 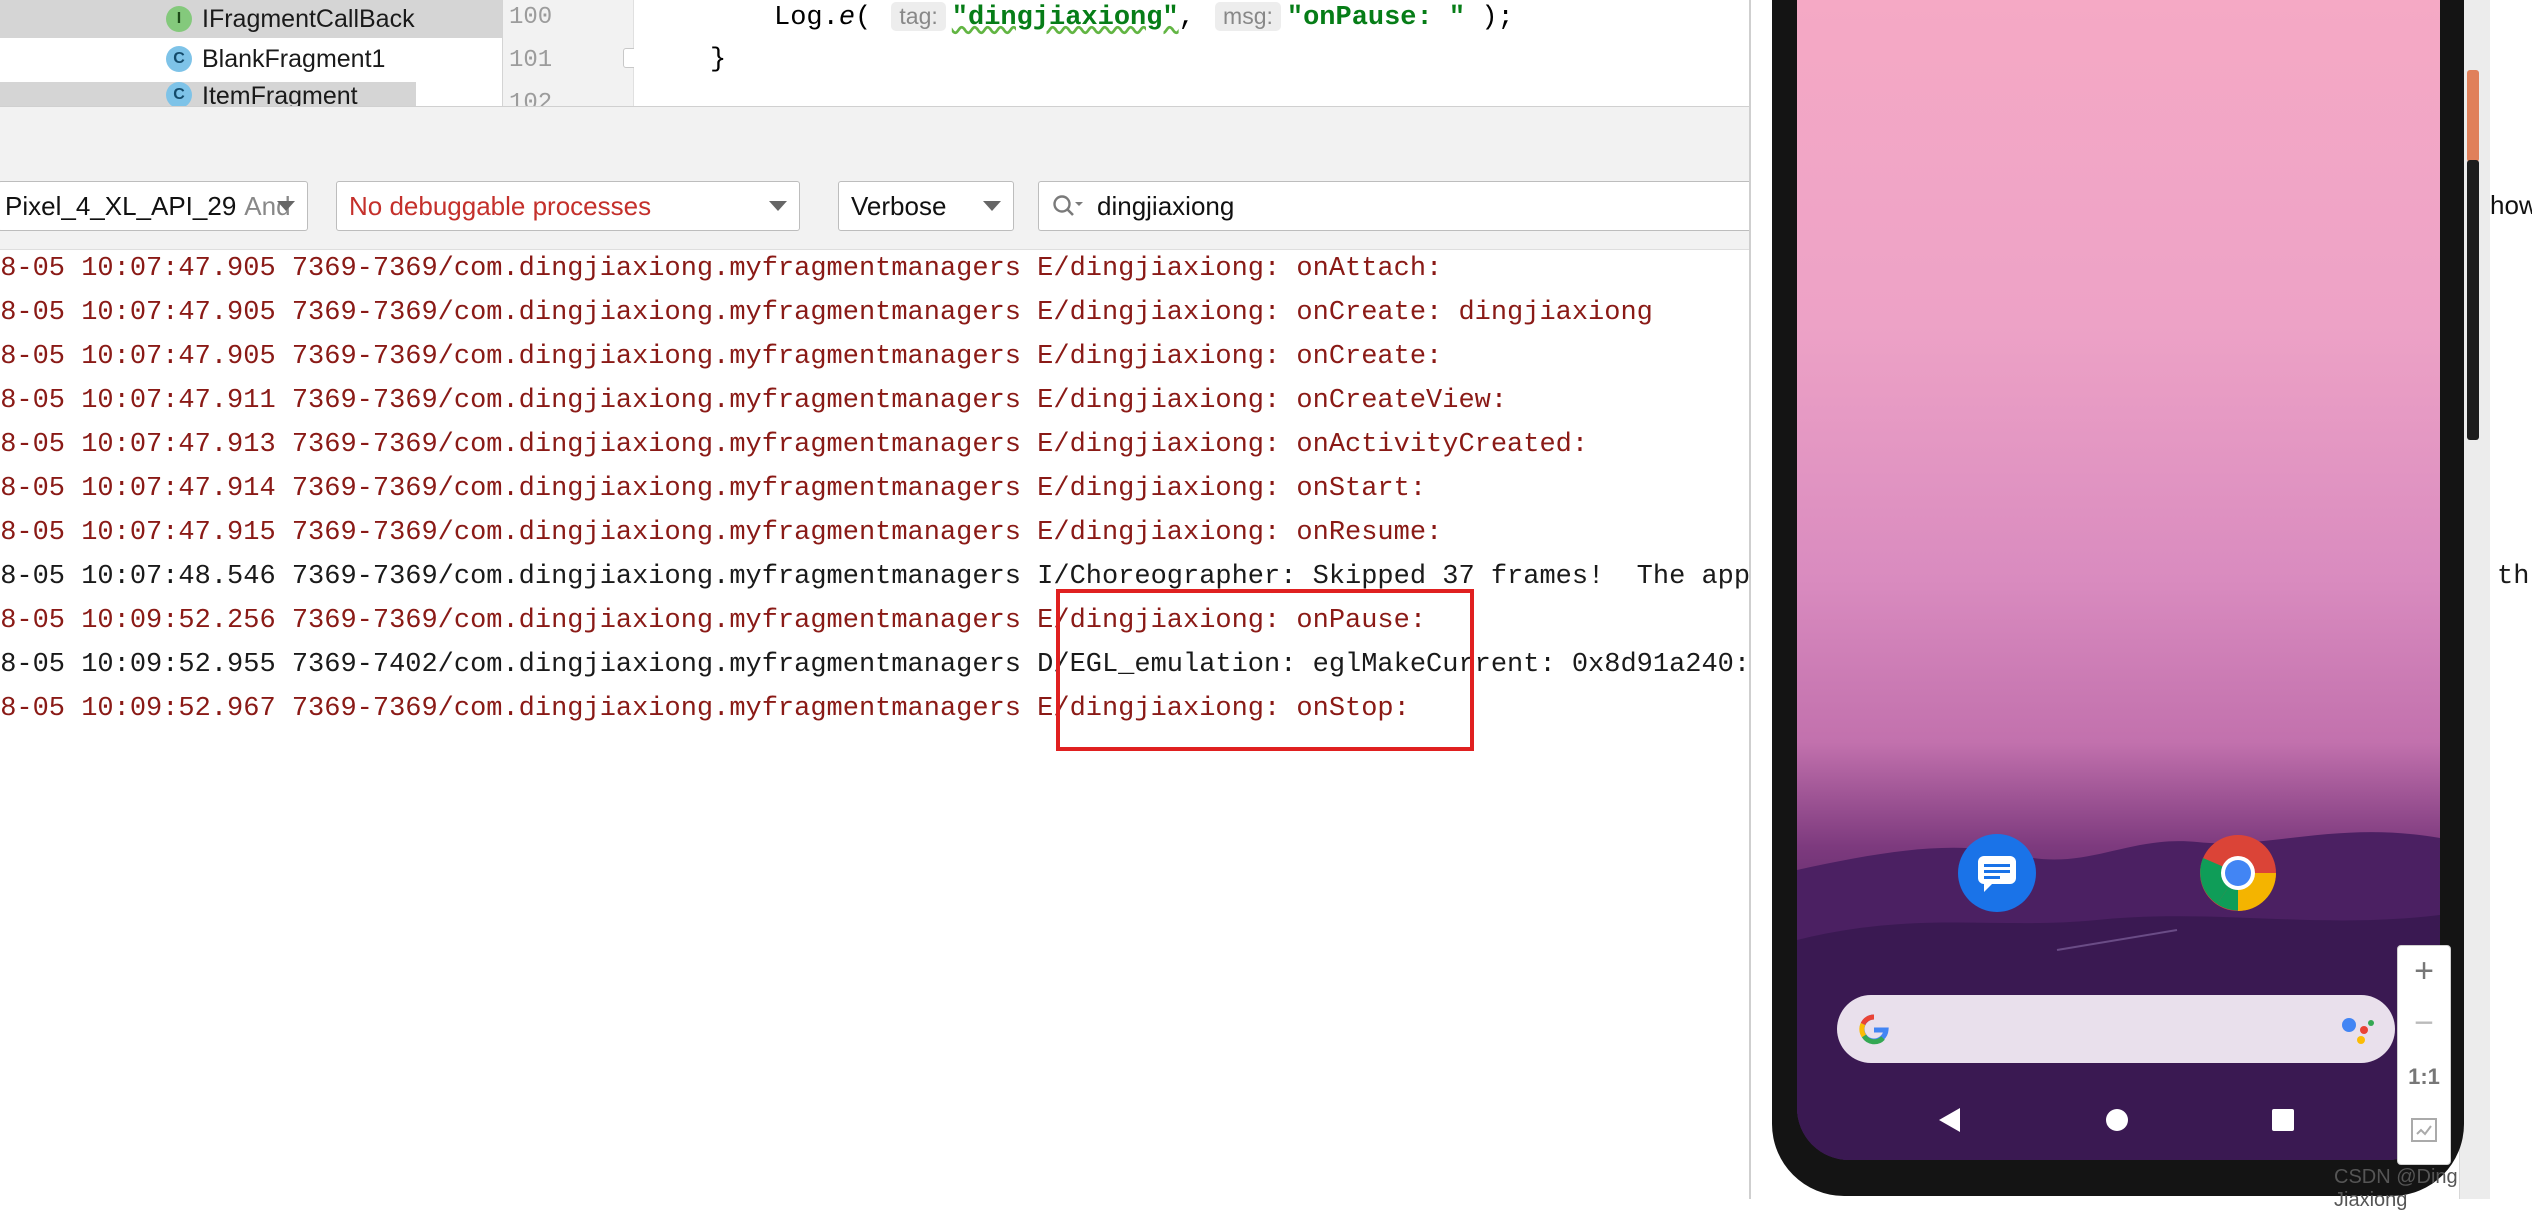 I want to click on tree-item-itemfragment: C ItemFragment, so click(x=208, y=94).